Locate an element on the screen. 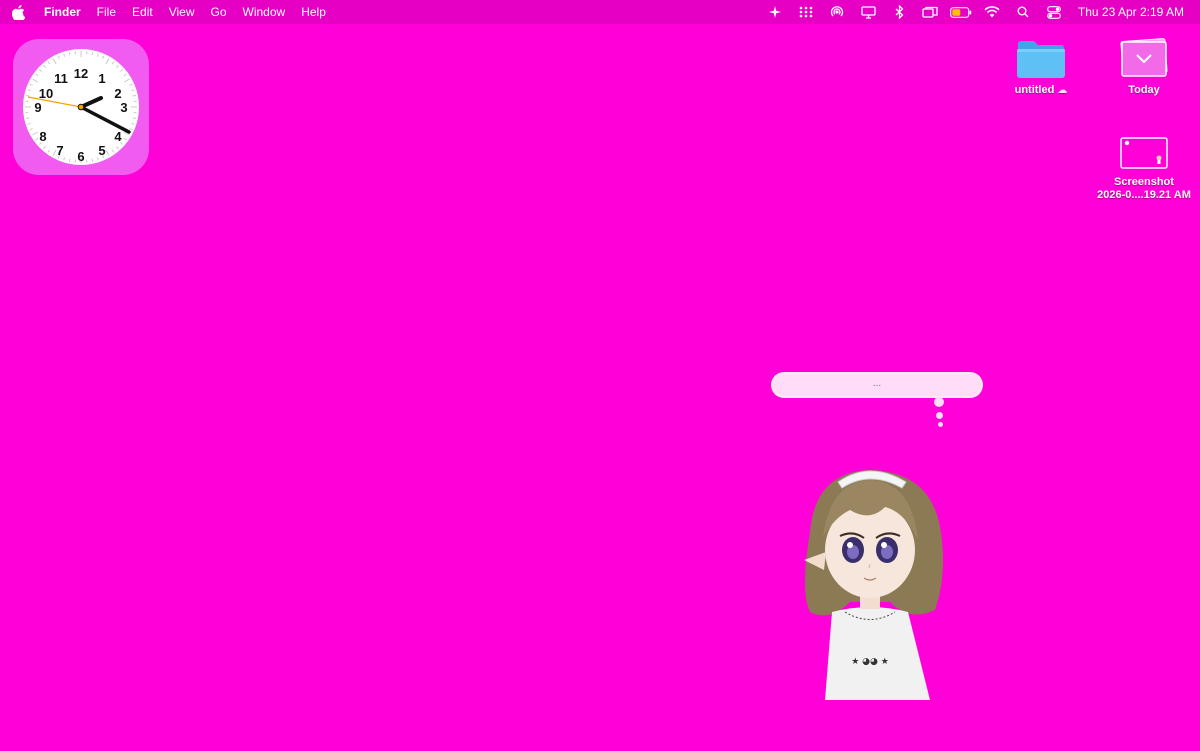 The image size is (1200, 751). thought-dot-large is located at coordinates (939, 402).